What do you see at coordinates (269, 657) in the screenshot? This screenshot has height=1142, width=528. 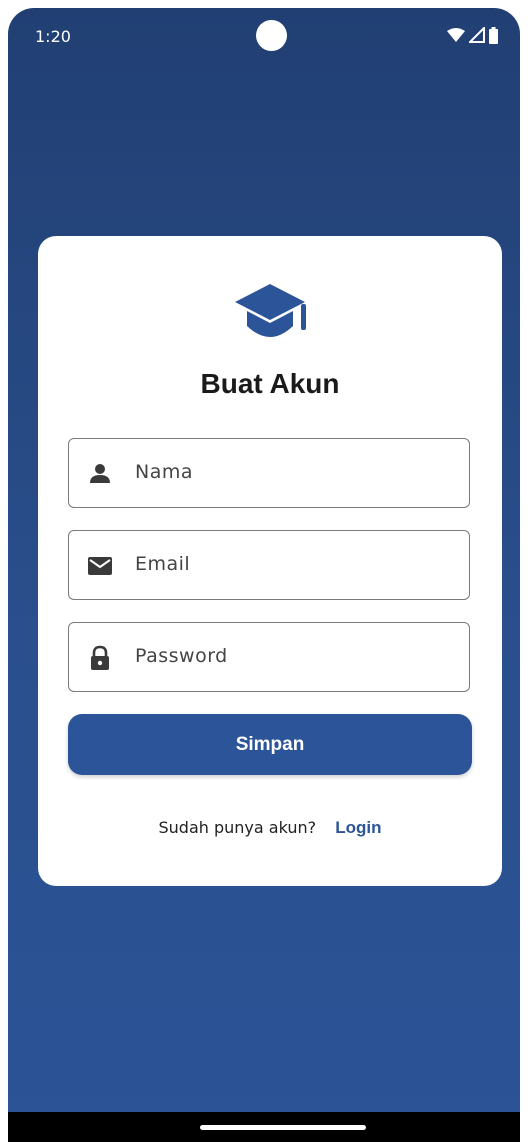 I see `password-field: Password` at bounding box center [269, 657].